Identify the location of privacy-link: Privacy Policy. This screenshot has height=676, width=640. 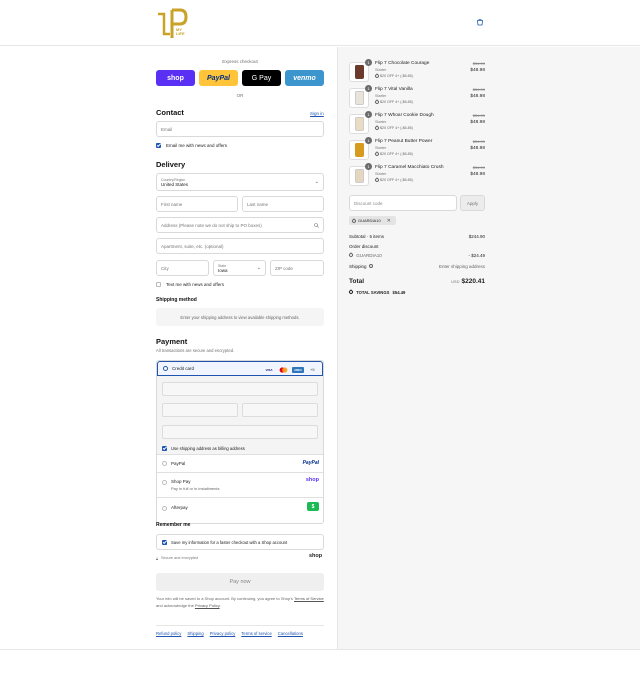
(207, 605).